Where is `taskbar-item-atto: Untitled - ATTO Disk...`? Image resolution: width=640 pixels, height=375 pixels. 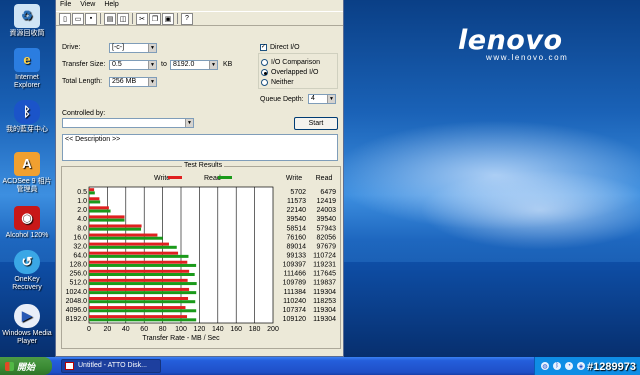 taskbar-item-atto: Untitled - ATTO Disk... is located at coordinates (111, 366).